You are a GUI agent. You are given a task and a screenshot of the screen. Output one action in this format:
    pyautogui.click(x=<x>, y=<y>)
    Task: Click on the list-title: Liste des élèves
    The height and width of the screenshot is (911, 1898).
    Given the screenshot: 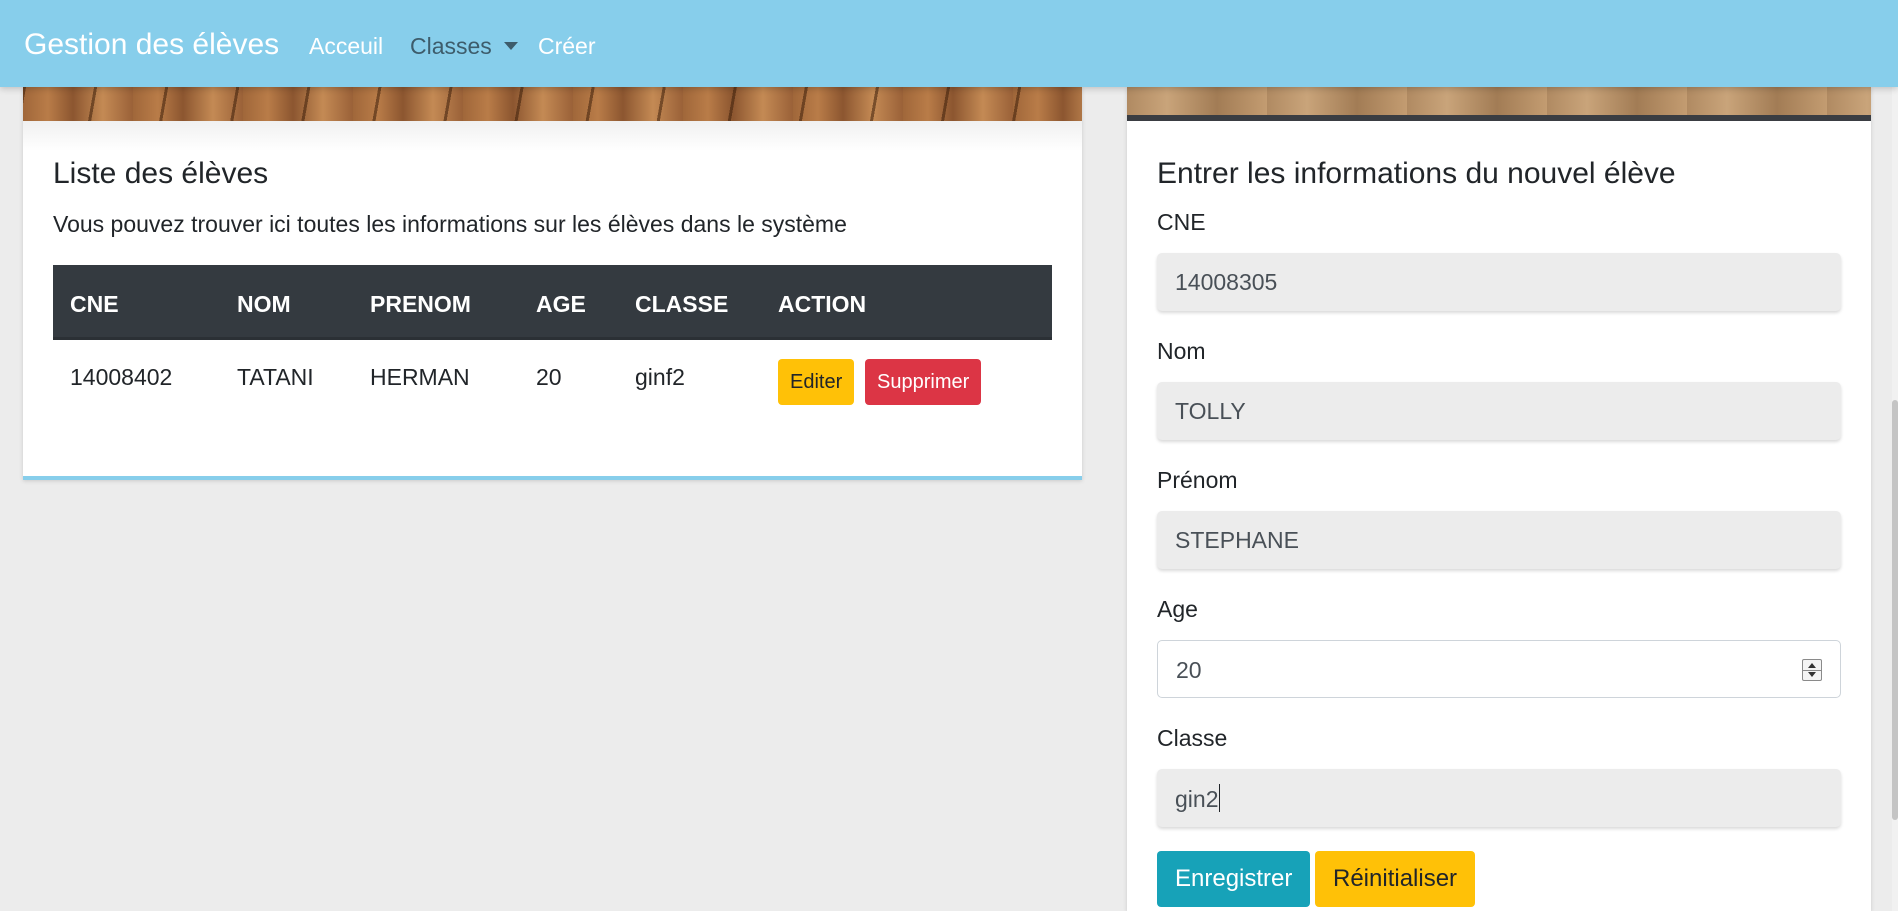 What is the action you would take?
    pyautogui.click(x=161, y=173)
    